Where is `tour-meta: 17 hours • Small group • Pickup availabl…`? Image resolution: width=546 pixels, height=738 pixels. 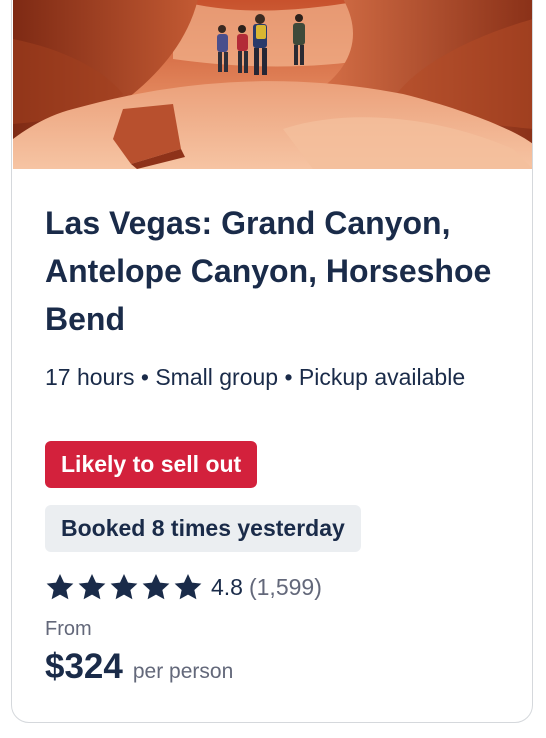
tour-meta: 17 hours • Small group • Pickup availabl… is located at coordinates (255, 377).